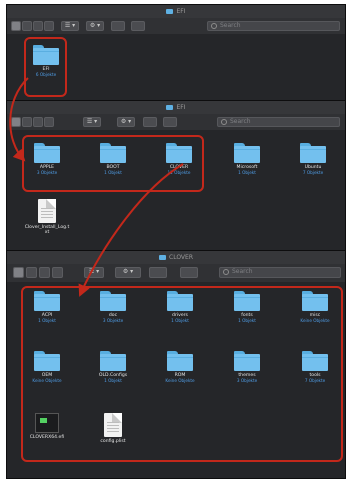  I want to click on arrow-clover-to-contents, so click(131, 230).